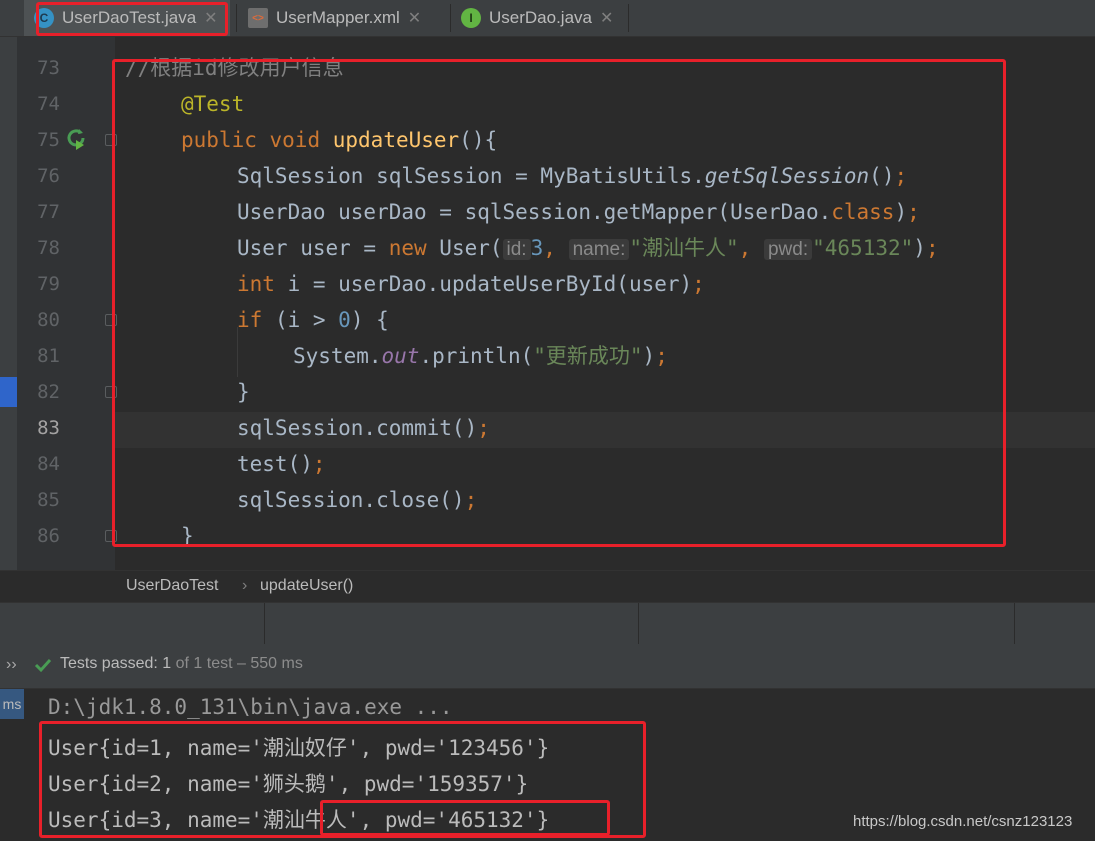  Describe the element at coordinates (963, 821) in the screenshot. I see `watermark: https://blog.csdn.net/csnz123123` at that location.